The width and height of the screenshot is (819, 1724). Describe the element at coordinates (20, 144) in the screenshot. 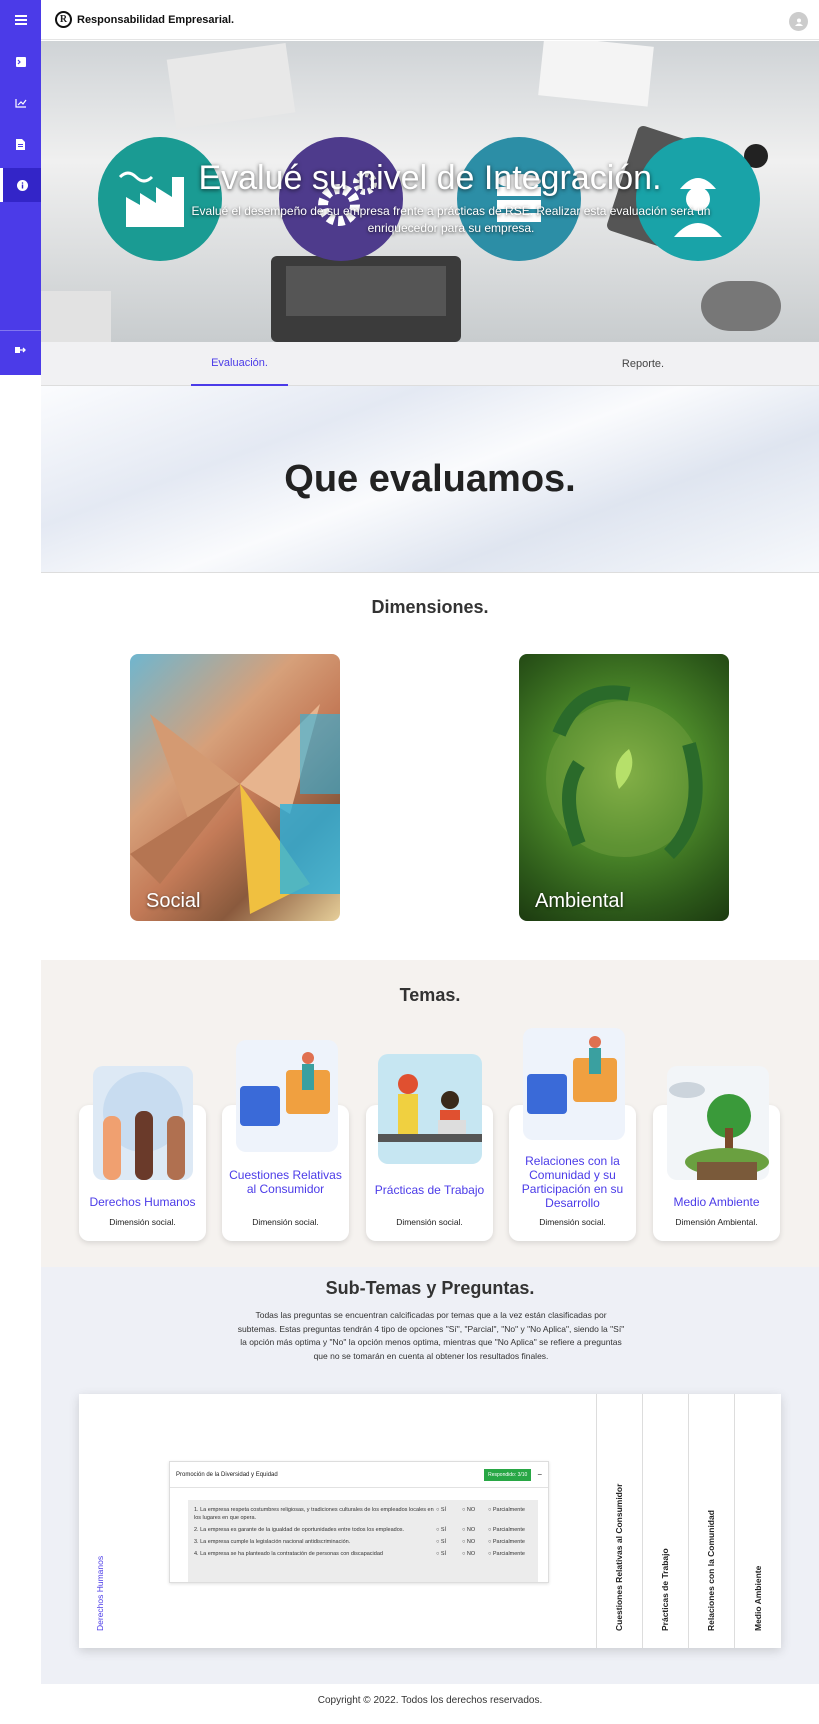

I see `document-icon` at that location.